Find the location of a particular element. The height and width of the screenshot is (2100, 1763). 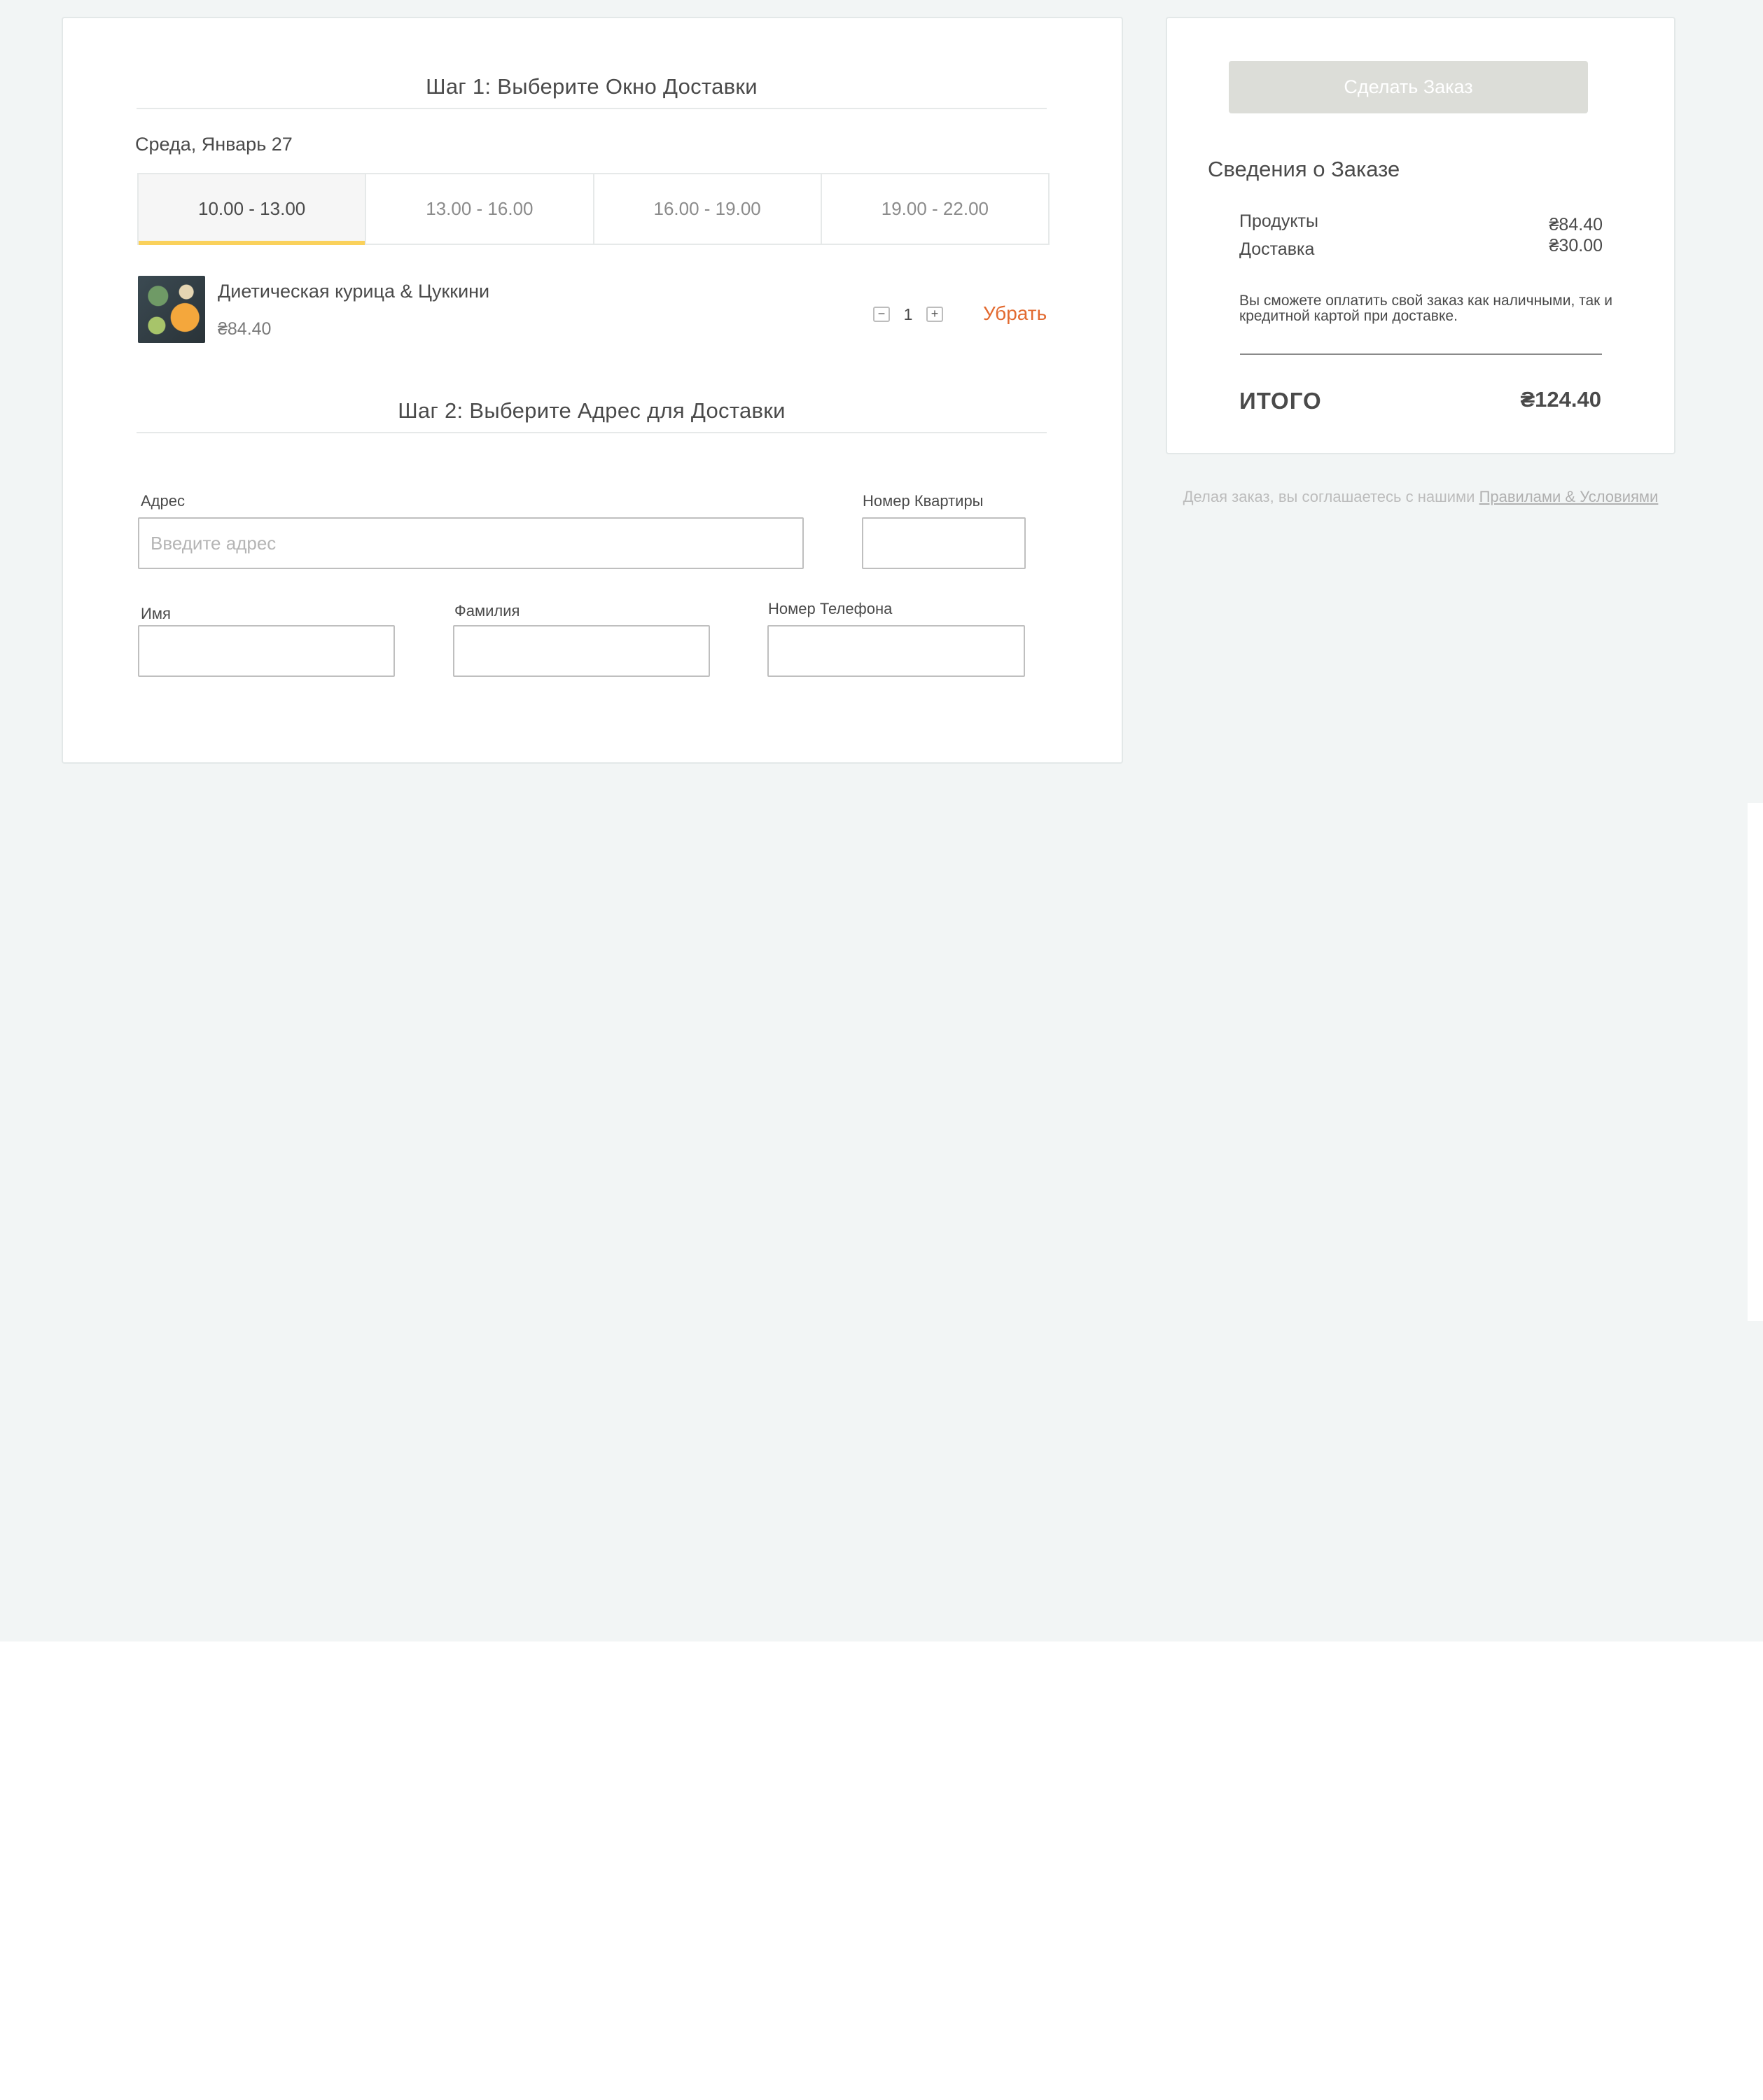

product-name: Диетическая курица & Цуккини is located at coordinates (354, 291).